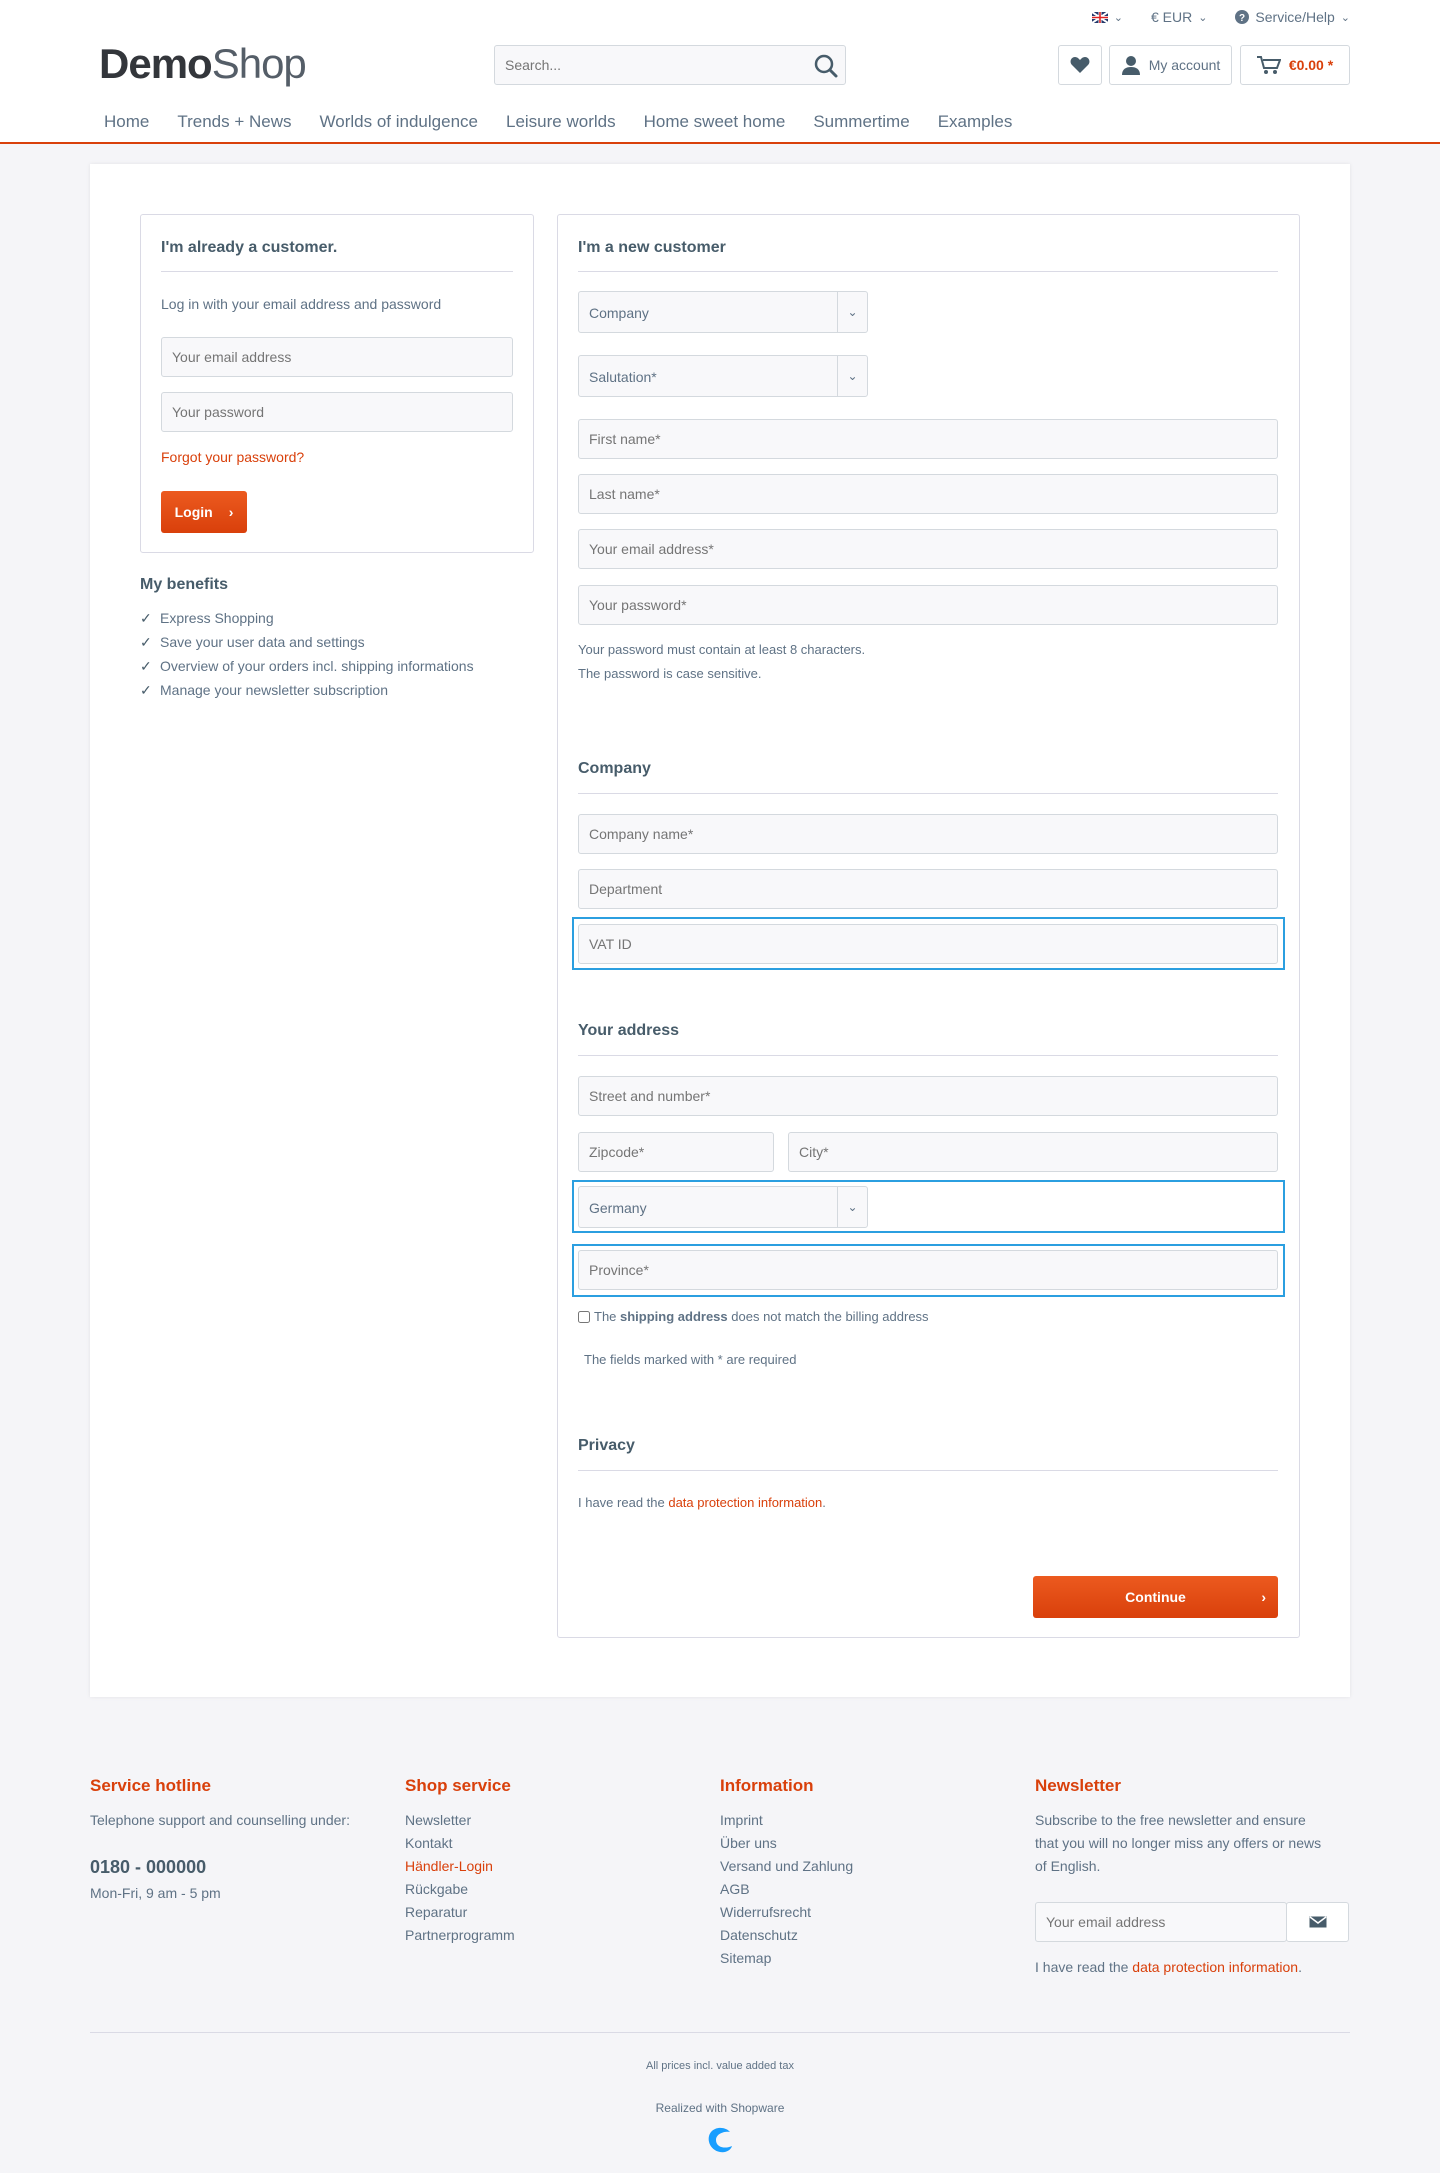  What do you see at coordinates (928, 889) in the screenshot?
I see `department-field` at bounding box center [928, 889].